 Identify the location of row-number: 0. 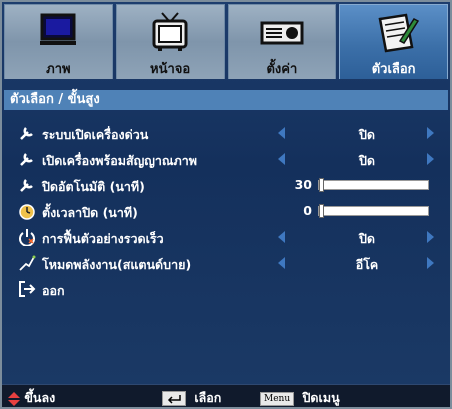
(307, 210).